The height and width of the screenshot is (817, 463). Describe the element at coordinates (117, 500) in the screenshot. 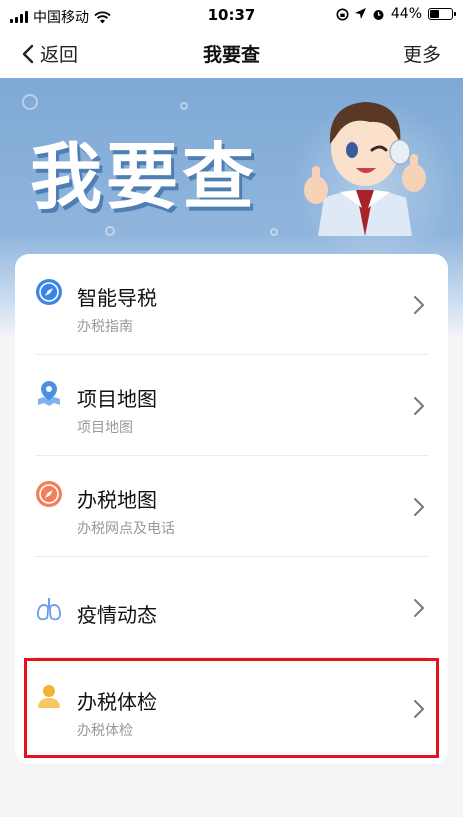

I see `menu-item-title: 办税地图` at that location.